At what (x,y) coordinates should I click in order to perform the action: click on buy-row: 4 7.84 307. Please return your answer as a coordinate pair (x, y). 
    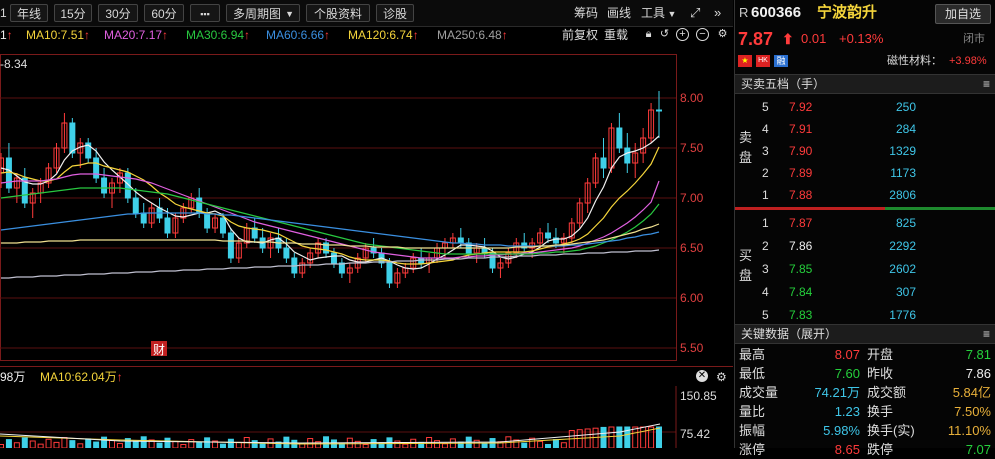
    Looking at the image, I should click on (865, 292).